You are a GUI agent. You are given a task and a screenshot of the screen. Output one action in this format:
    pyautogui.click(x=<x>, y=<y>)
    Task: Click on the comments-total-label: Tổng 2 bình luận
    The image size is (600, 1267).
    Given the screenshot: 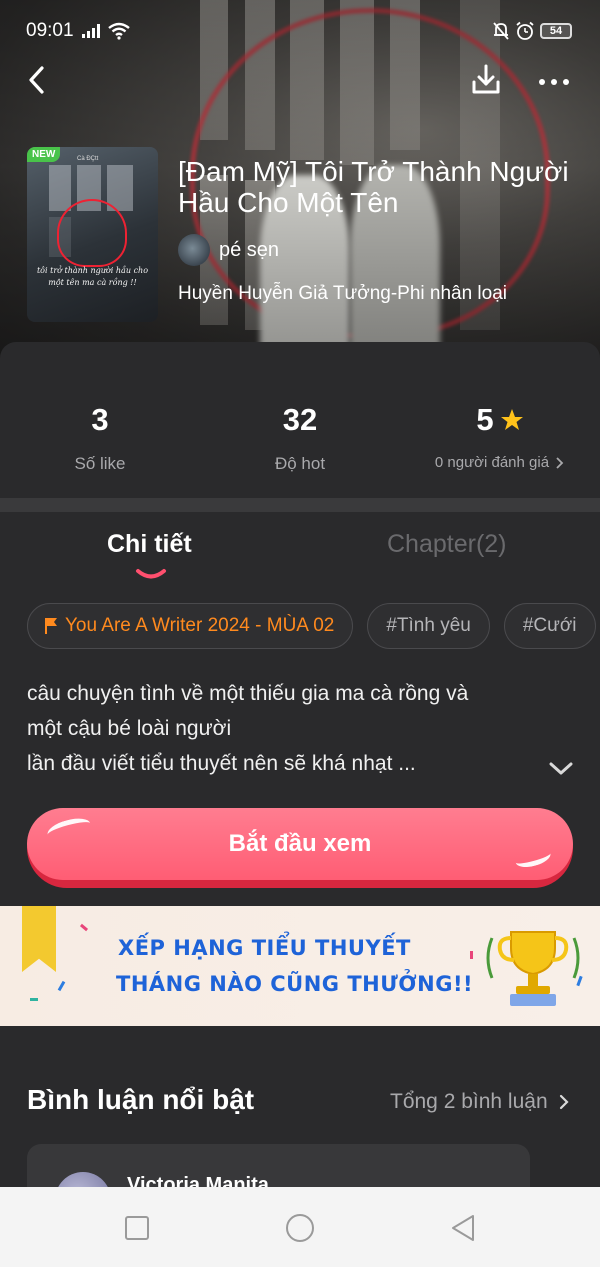 What is the action you would take?
    pyautogui.click(x=469, y=1101)
    